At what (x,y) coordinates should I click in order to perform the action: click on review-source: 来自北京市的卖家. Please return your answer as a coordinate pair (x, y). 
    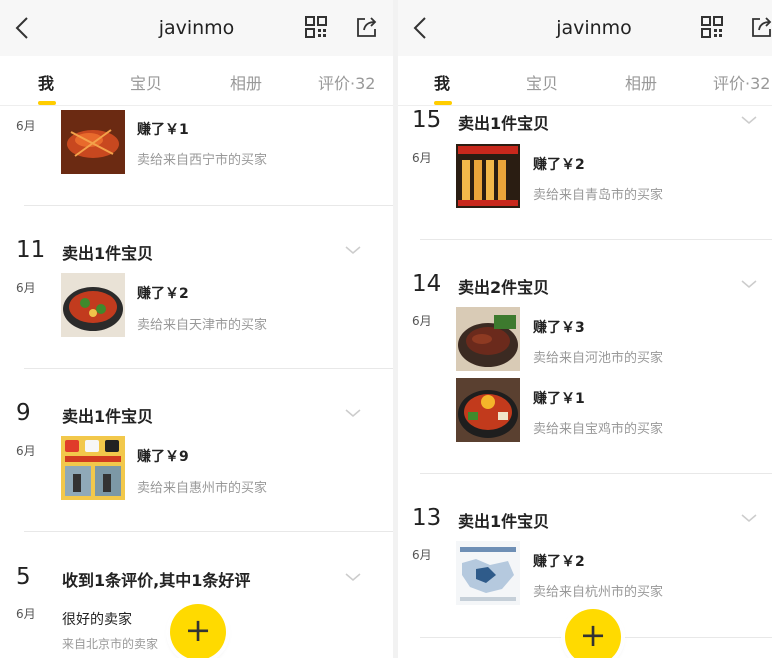
    Looking at the image, I should click on (110, 644).